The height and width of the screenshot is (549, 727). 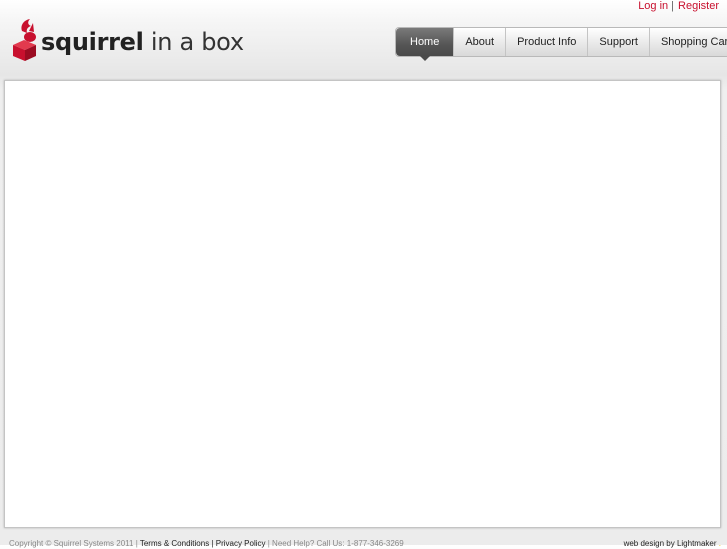 I want to click on nav-item-about: About, so click(x=479, y=42).